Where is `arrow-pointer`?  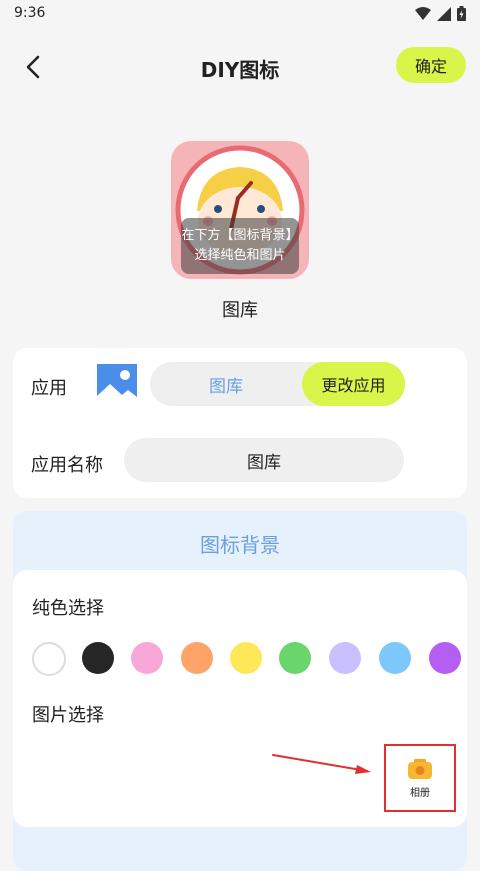 arrow-pointer is located at coordinates (321, 764).